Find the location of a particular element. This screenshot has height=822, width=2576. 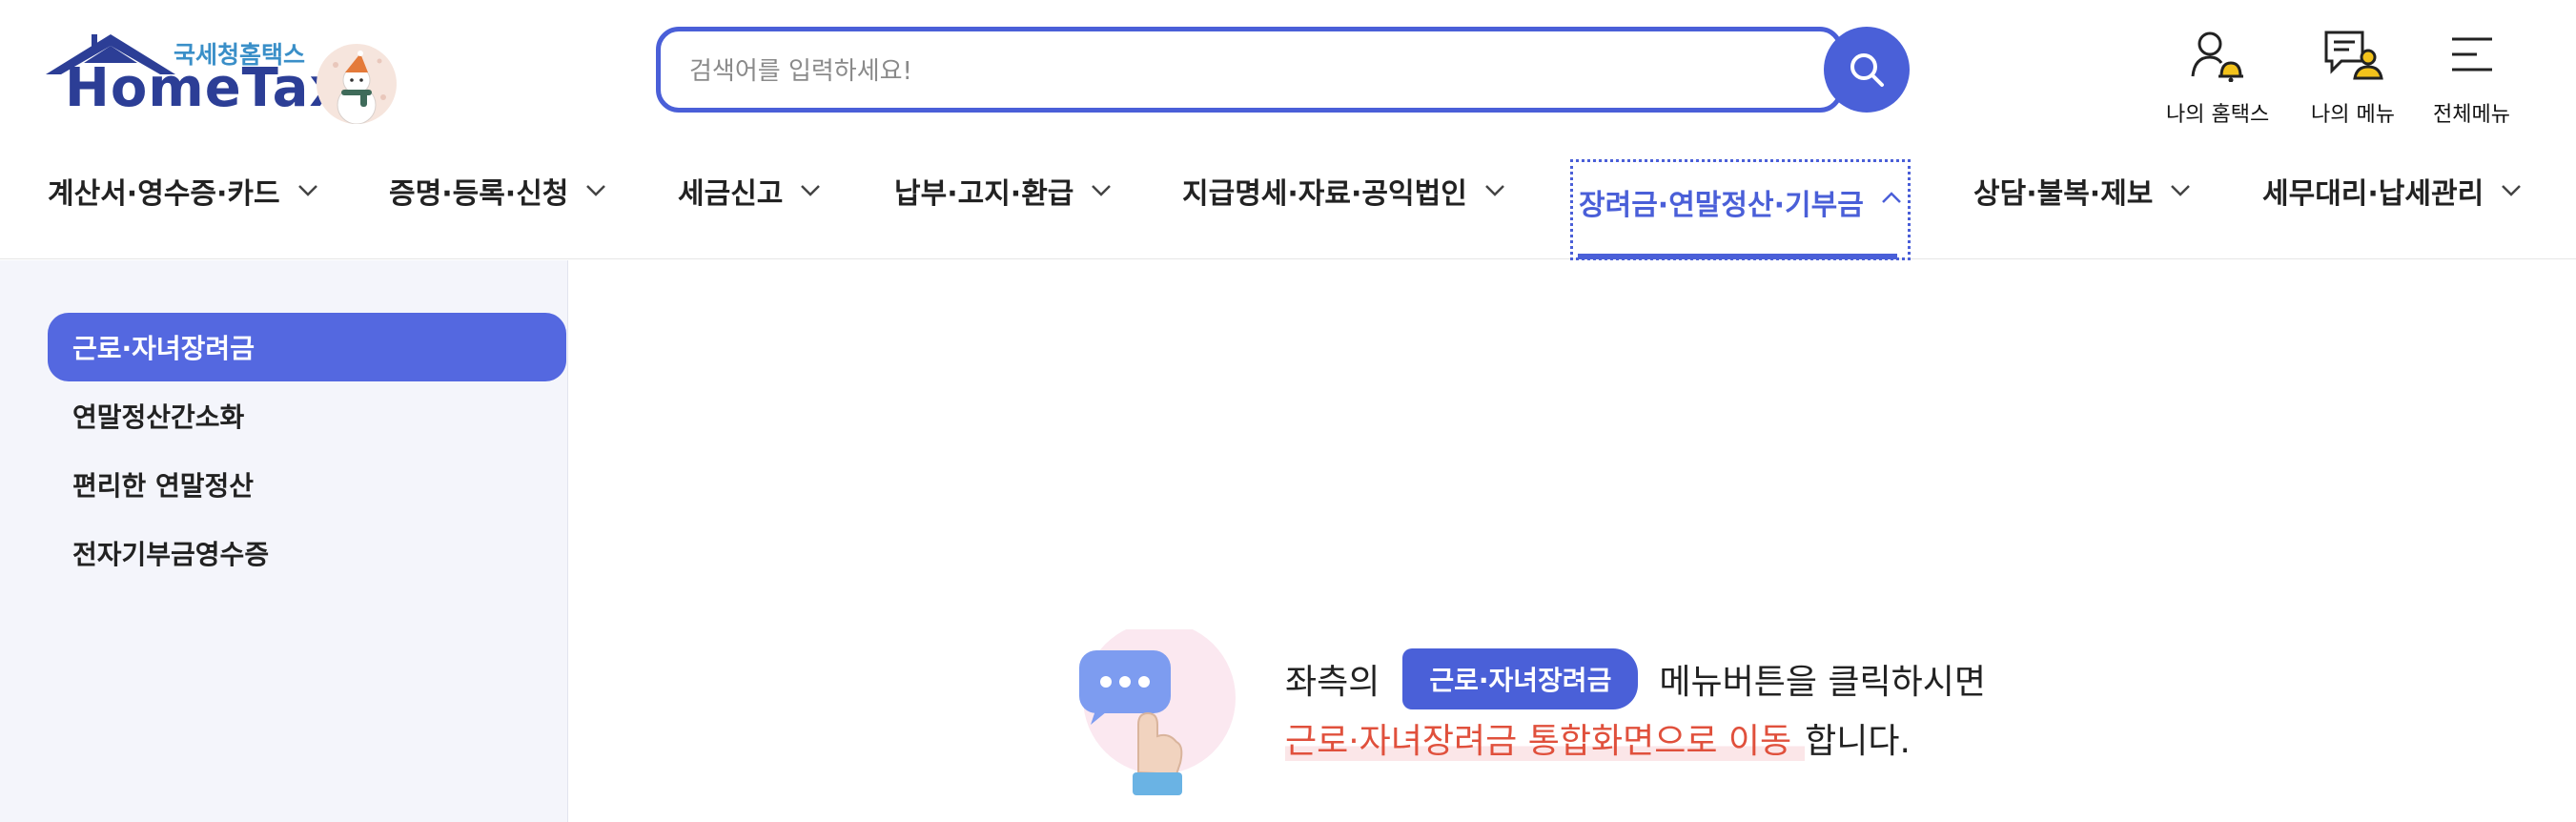

search-bar is located at coordinates (1283, 70).